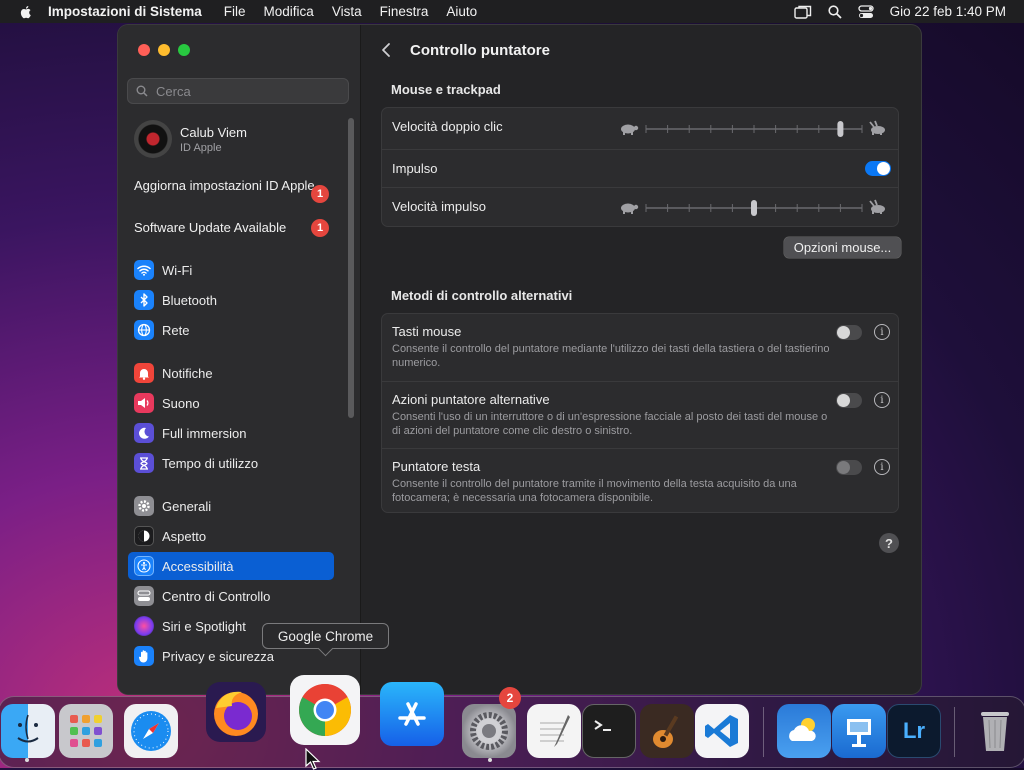 The height and width of the screenshot is (770, 1024). I want to click on terminal-icon, so click(609, 731).